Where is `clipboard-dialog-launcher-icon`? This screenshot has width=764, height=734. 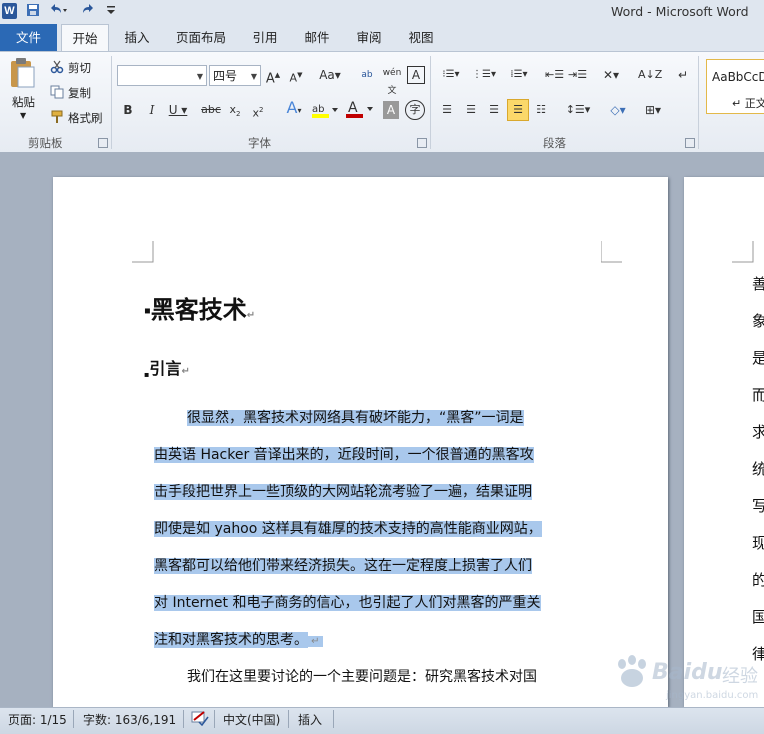
clipboard-dialog-launcher-icon is located at coordinates (103, 143).